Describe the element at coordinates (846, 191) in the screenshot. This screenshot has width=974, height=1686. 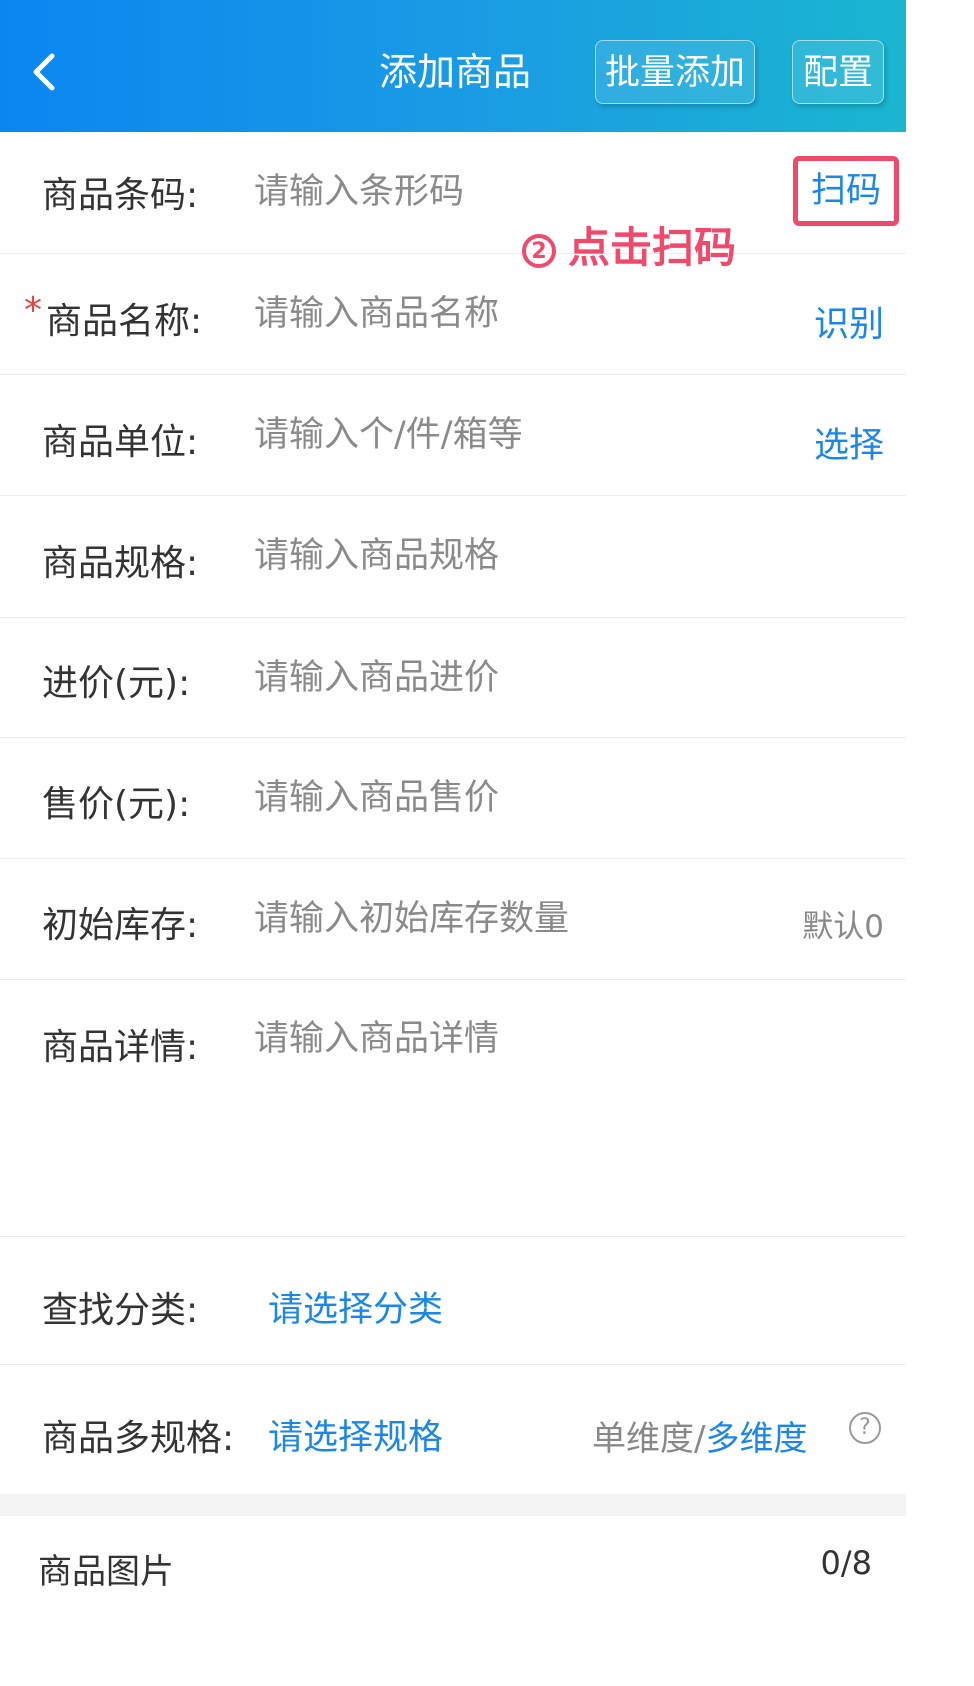
I see `scan-button: 扫码` at that location.